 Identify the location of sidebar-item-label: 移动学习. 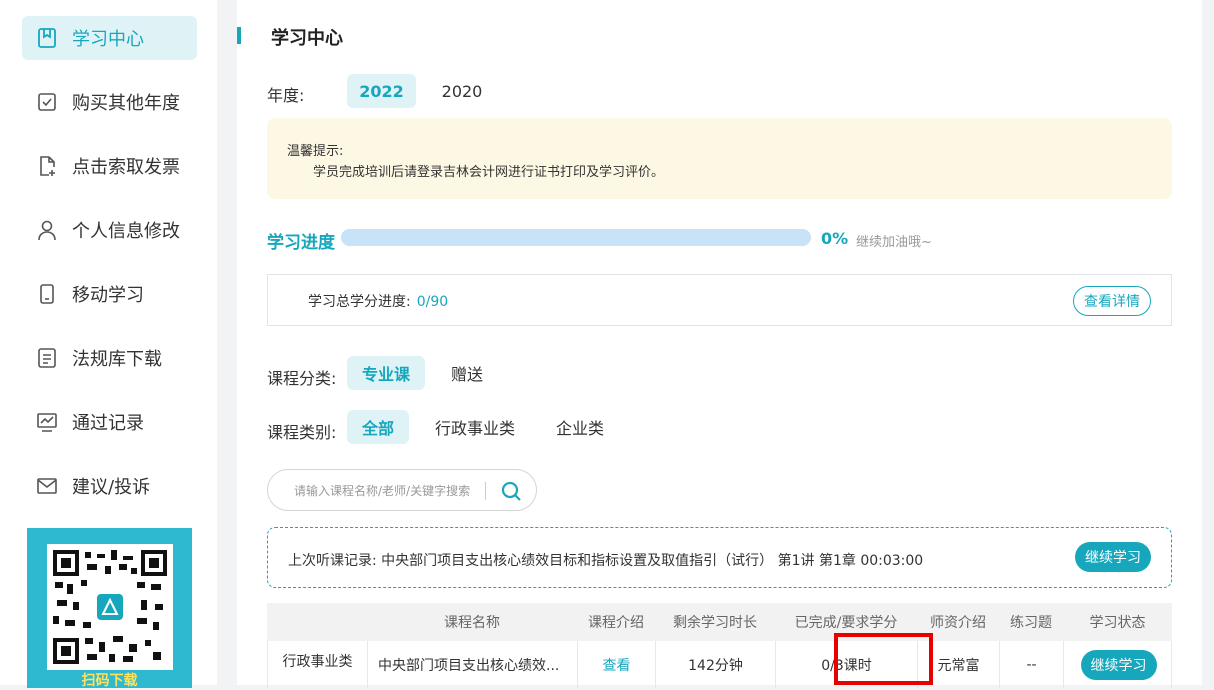
(108, 295).